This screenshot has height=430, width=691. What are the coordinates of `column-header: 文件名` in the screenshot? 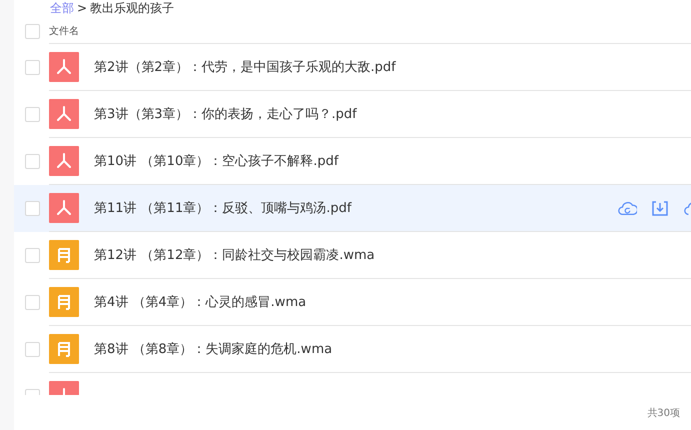 It's located at (64, 31).